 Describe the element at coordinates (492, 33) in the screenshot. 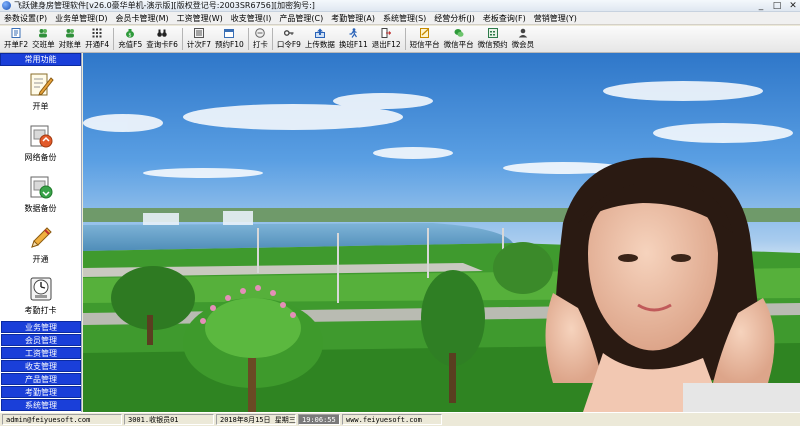

I see `wechat-calendar-icon` at that location.